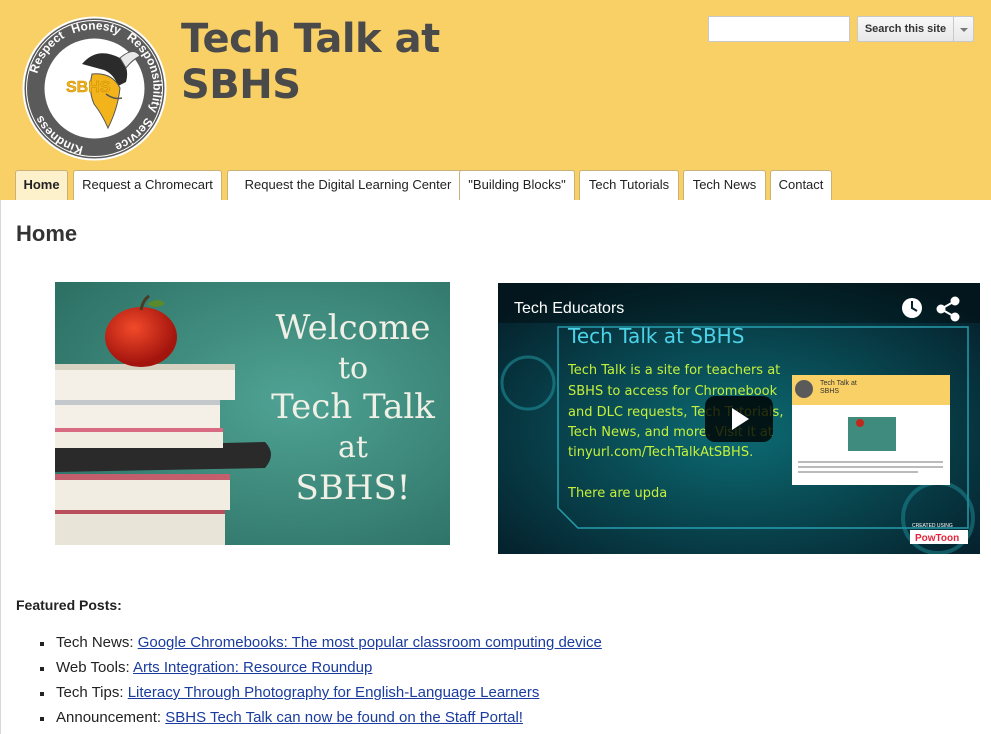  I want to click on welcome-image: Welcome to Tech Talk at SBHS!, so click(252, 413).